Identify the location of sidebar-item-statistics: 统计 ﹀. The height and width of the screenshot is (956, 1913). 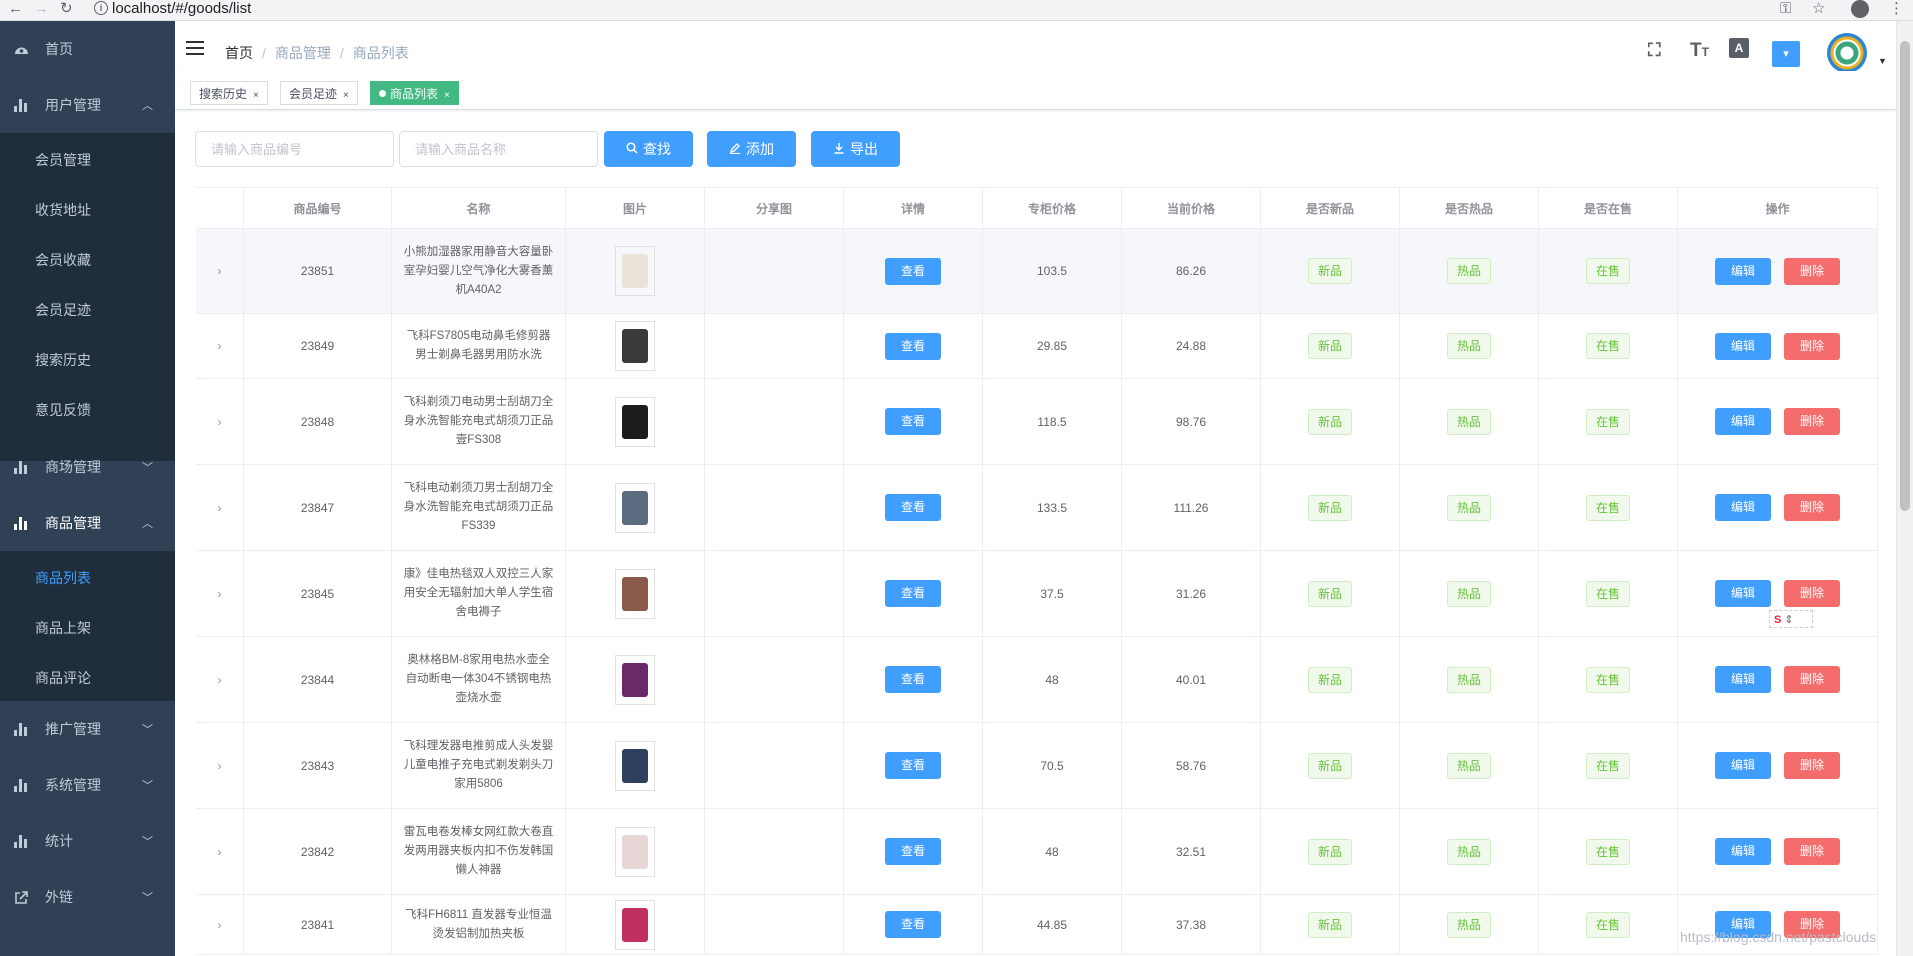
(87, 841).